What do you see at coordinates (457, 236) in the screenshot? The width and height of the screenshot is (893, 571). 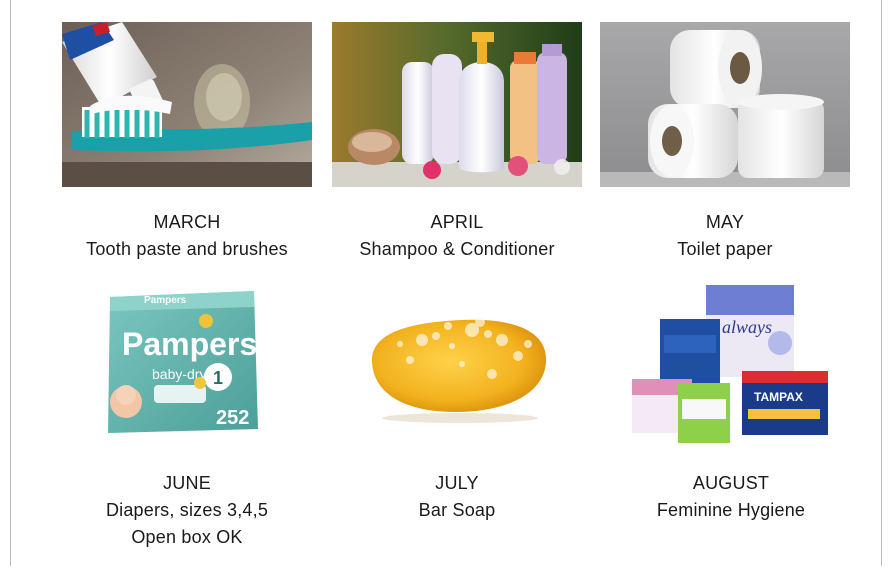 I see `caption-april: APRIL Shampoo & Conditioner` at bounding box center [457, 236].